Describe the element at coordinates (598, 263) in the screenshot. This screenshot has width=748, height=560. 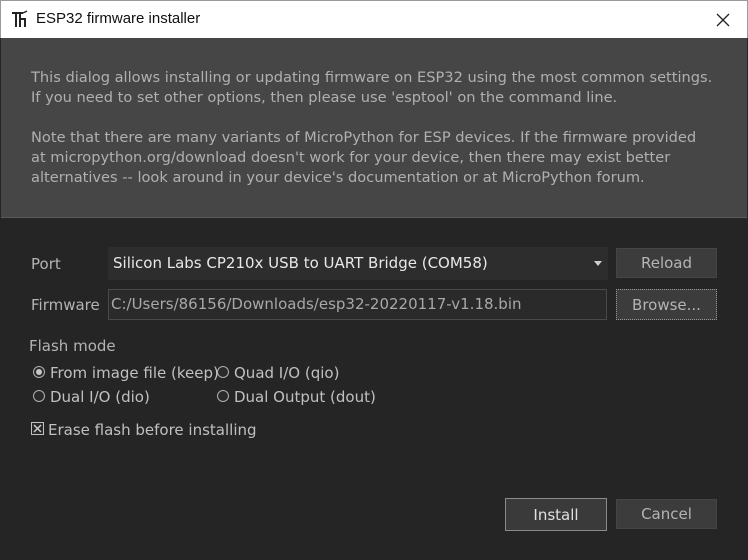
I see `chevron-down-icon` at that location.